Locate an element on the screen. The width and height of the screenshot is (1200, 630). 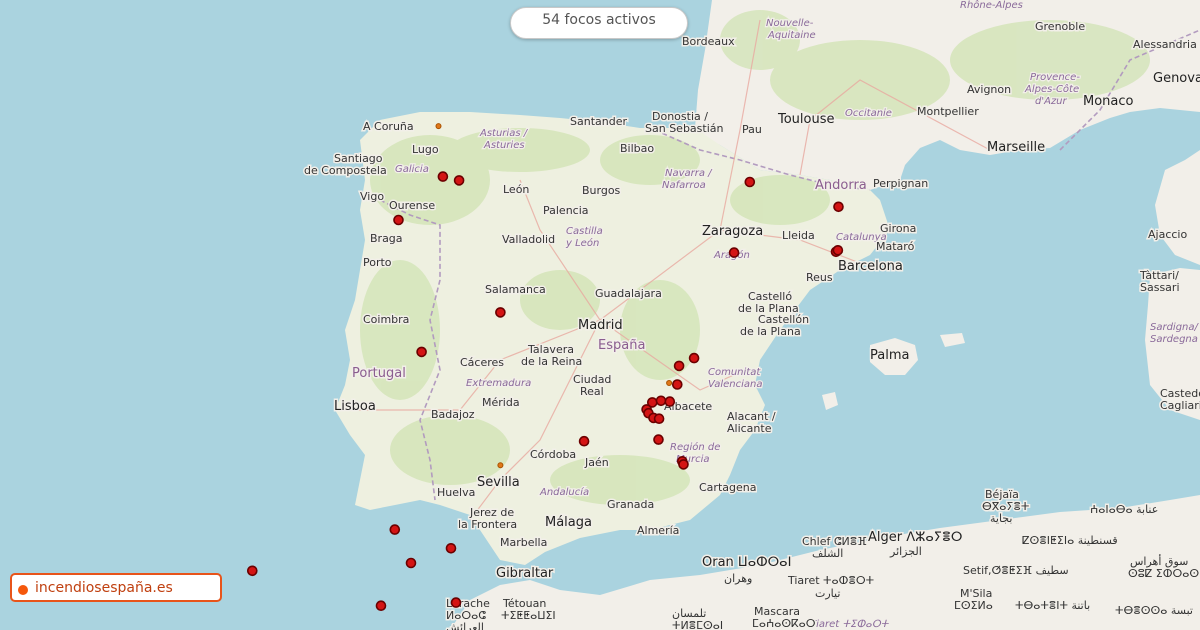
label-granada: Granada is located at coordinates (630, 504).